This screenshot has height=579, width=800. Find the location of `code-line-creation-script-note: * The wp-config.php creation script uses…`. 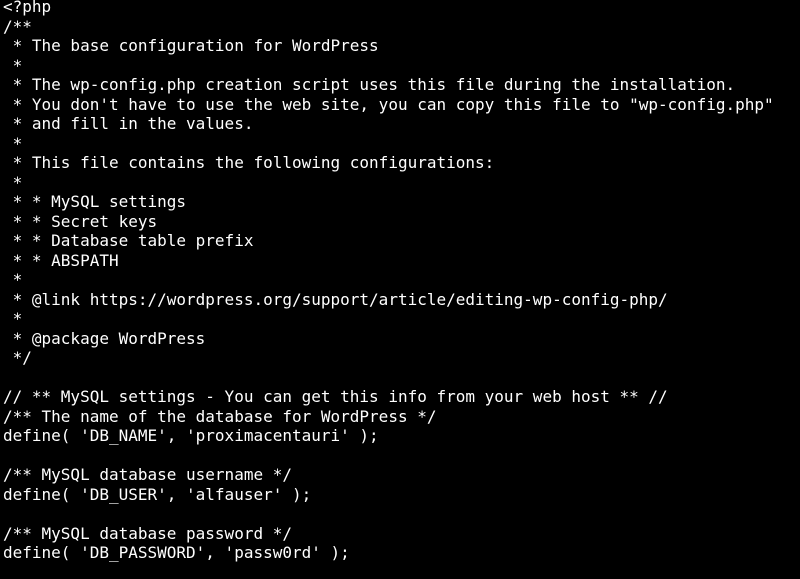

code-line-creation-script-note: * The wp-config.php creation script uses… is located at coordinates (369, 84).